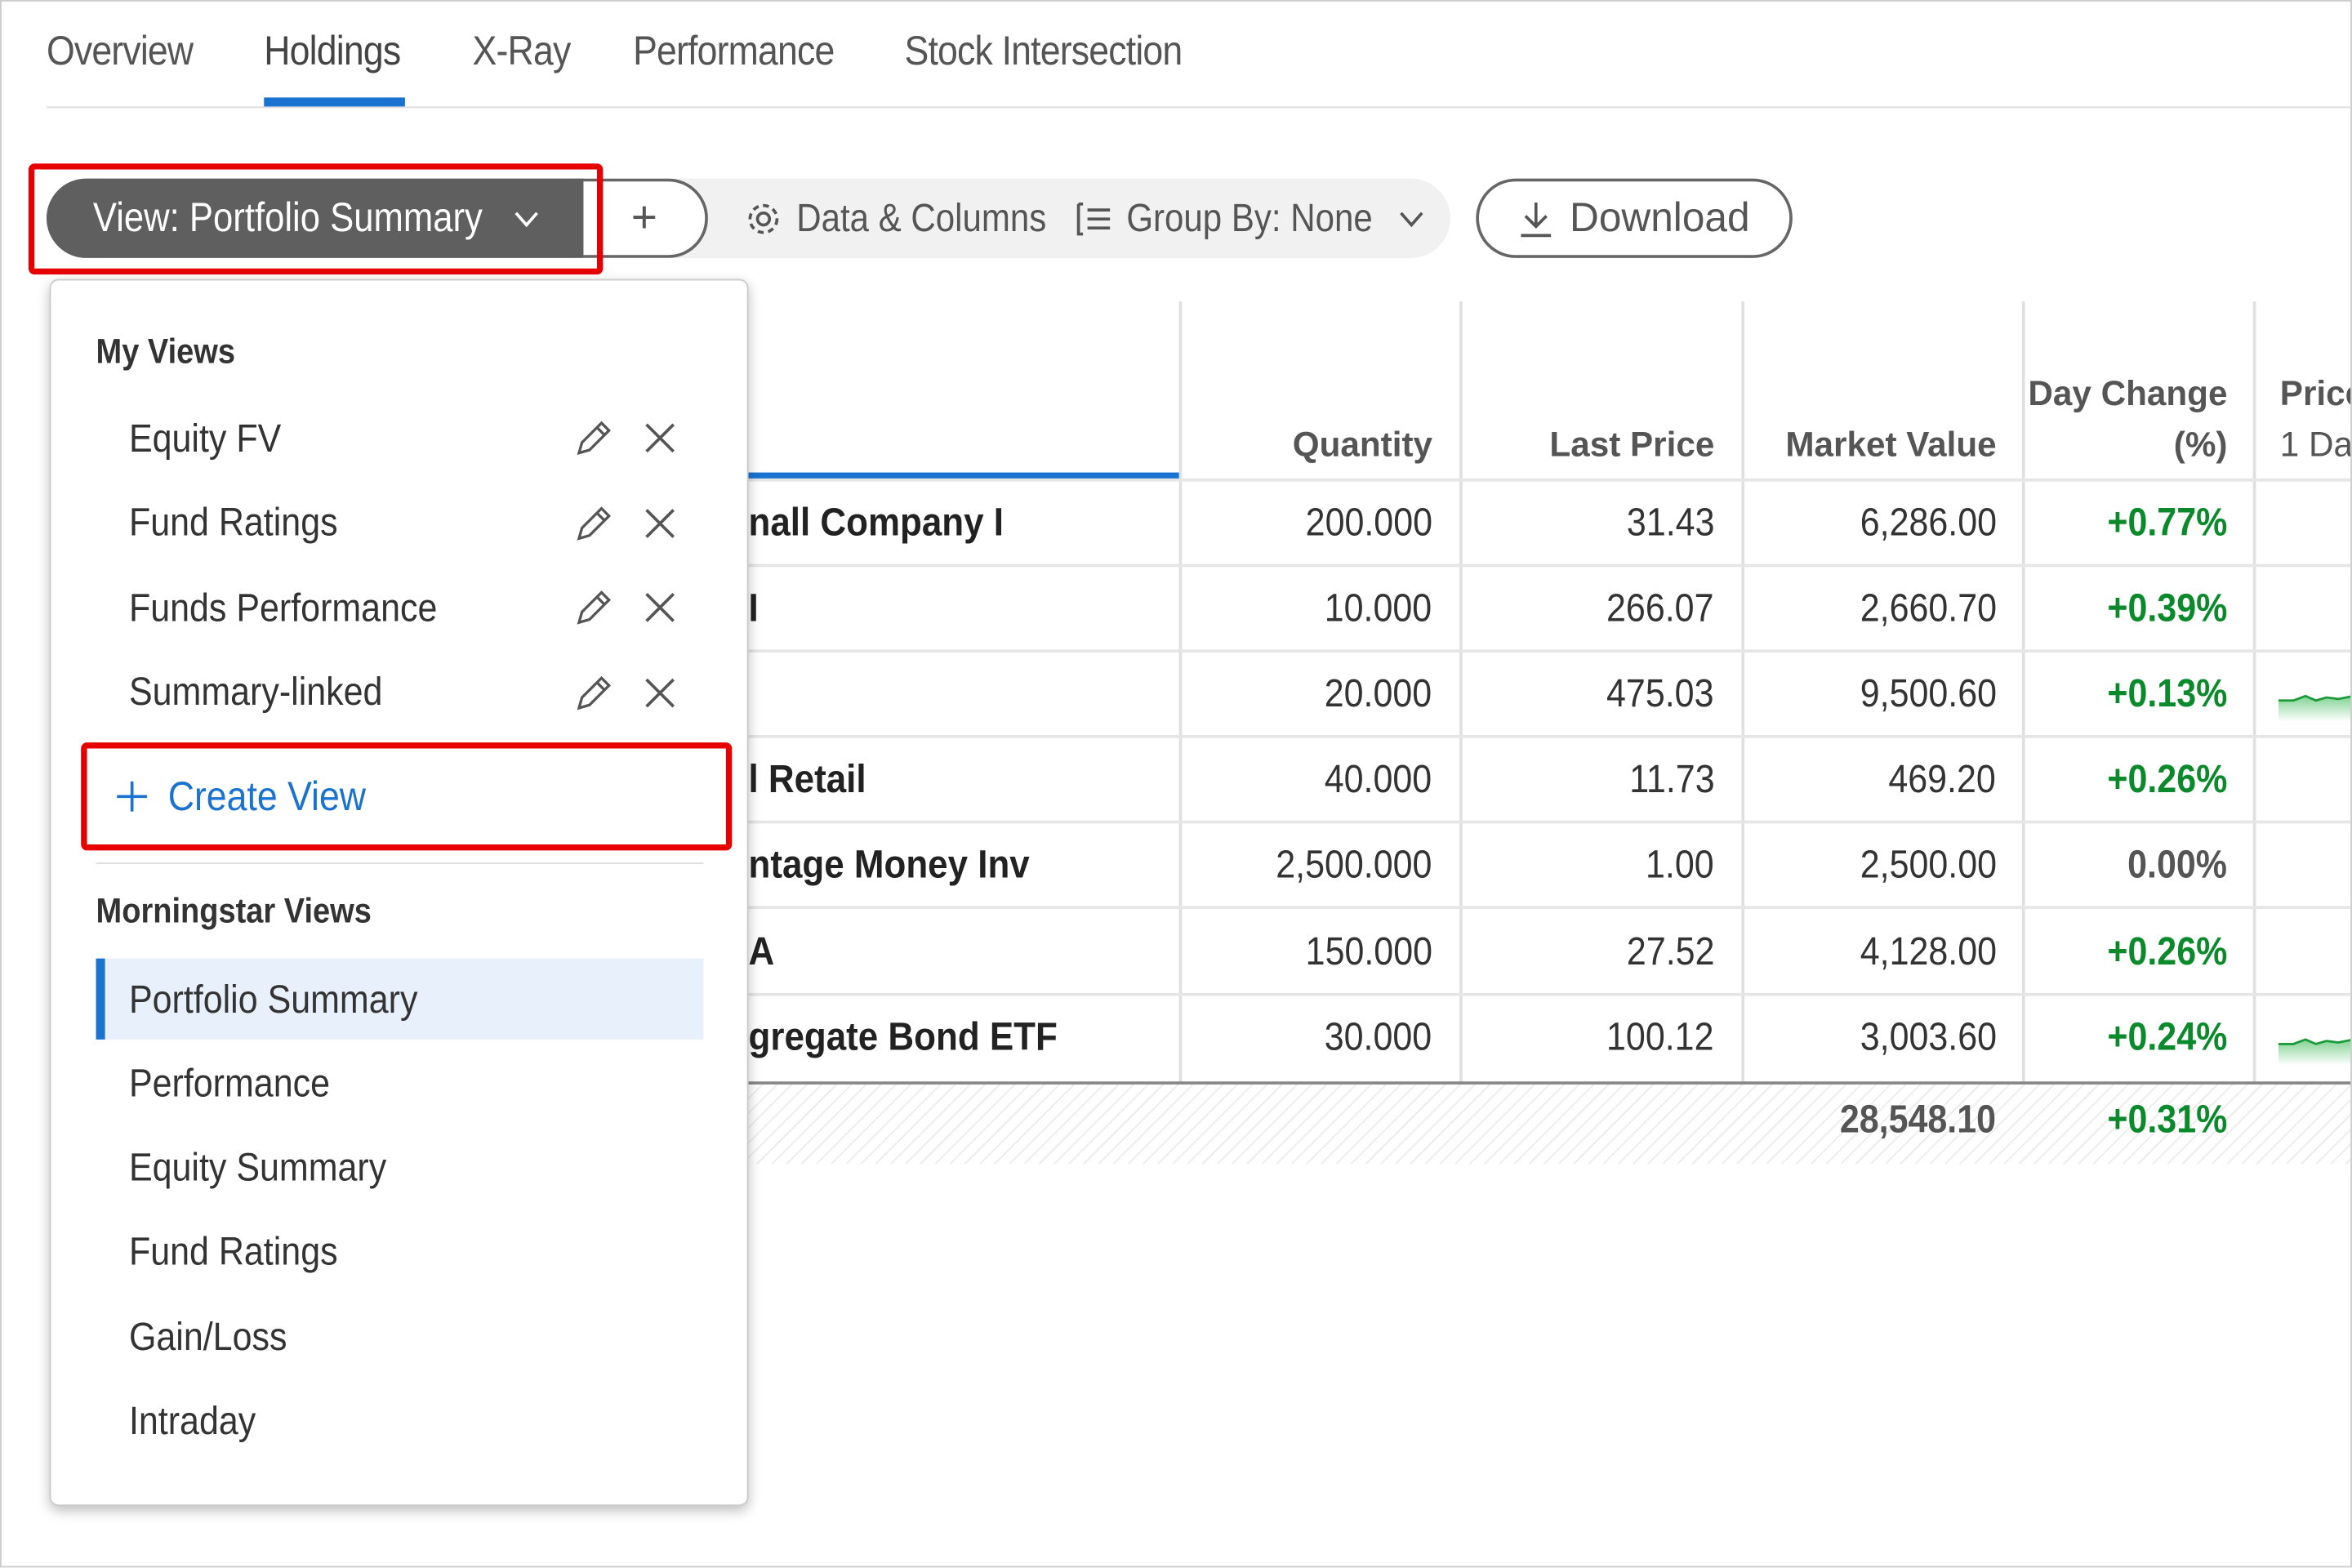 This screenshot has width=2352, height=1568. What do you see at coordinates (1093, 218) in the screenshot?
I see `list-icon` at bounding box center [1093, 218].